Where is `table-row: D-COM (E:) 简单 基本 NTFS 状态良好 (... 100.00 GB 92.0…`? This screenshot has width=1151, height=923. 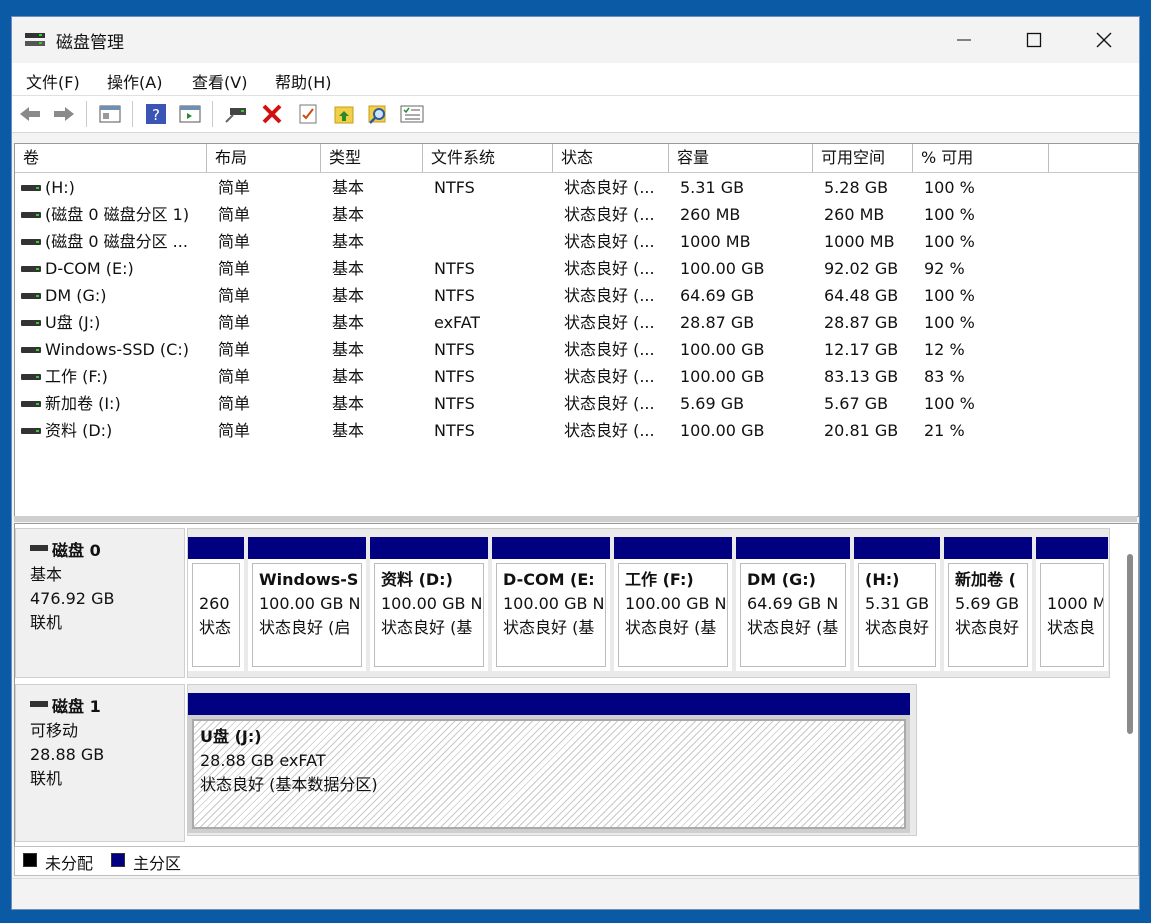 table-row: D-COM (E:) 简单 基本 NTFS 状态良好 (... 100.00 GB 92.0… is located at coordinates (576, 268).